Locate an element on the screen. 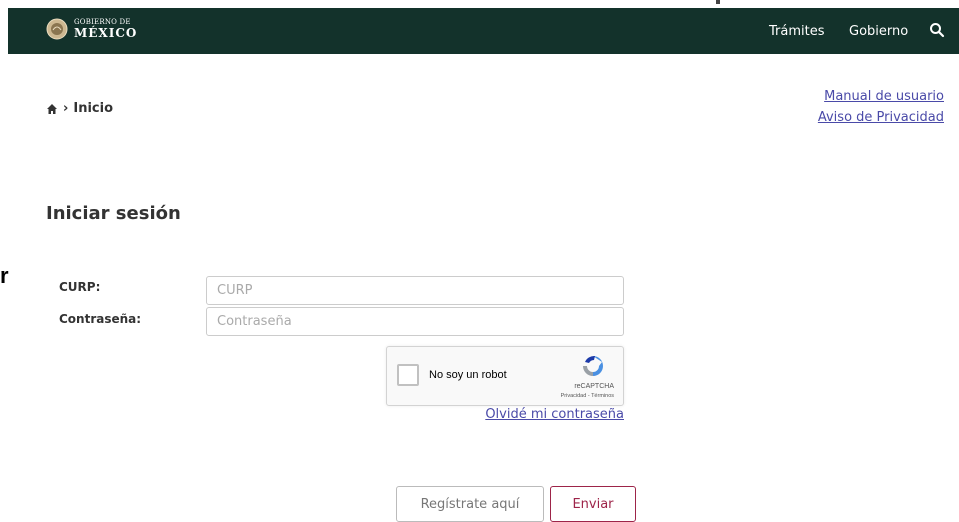 This screenshot has width=959, height=522. submit-button: Enviar is located at coordinates (593, 504).